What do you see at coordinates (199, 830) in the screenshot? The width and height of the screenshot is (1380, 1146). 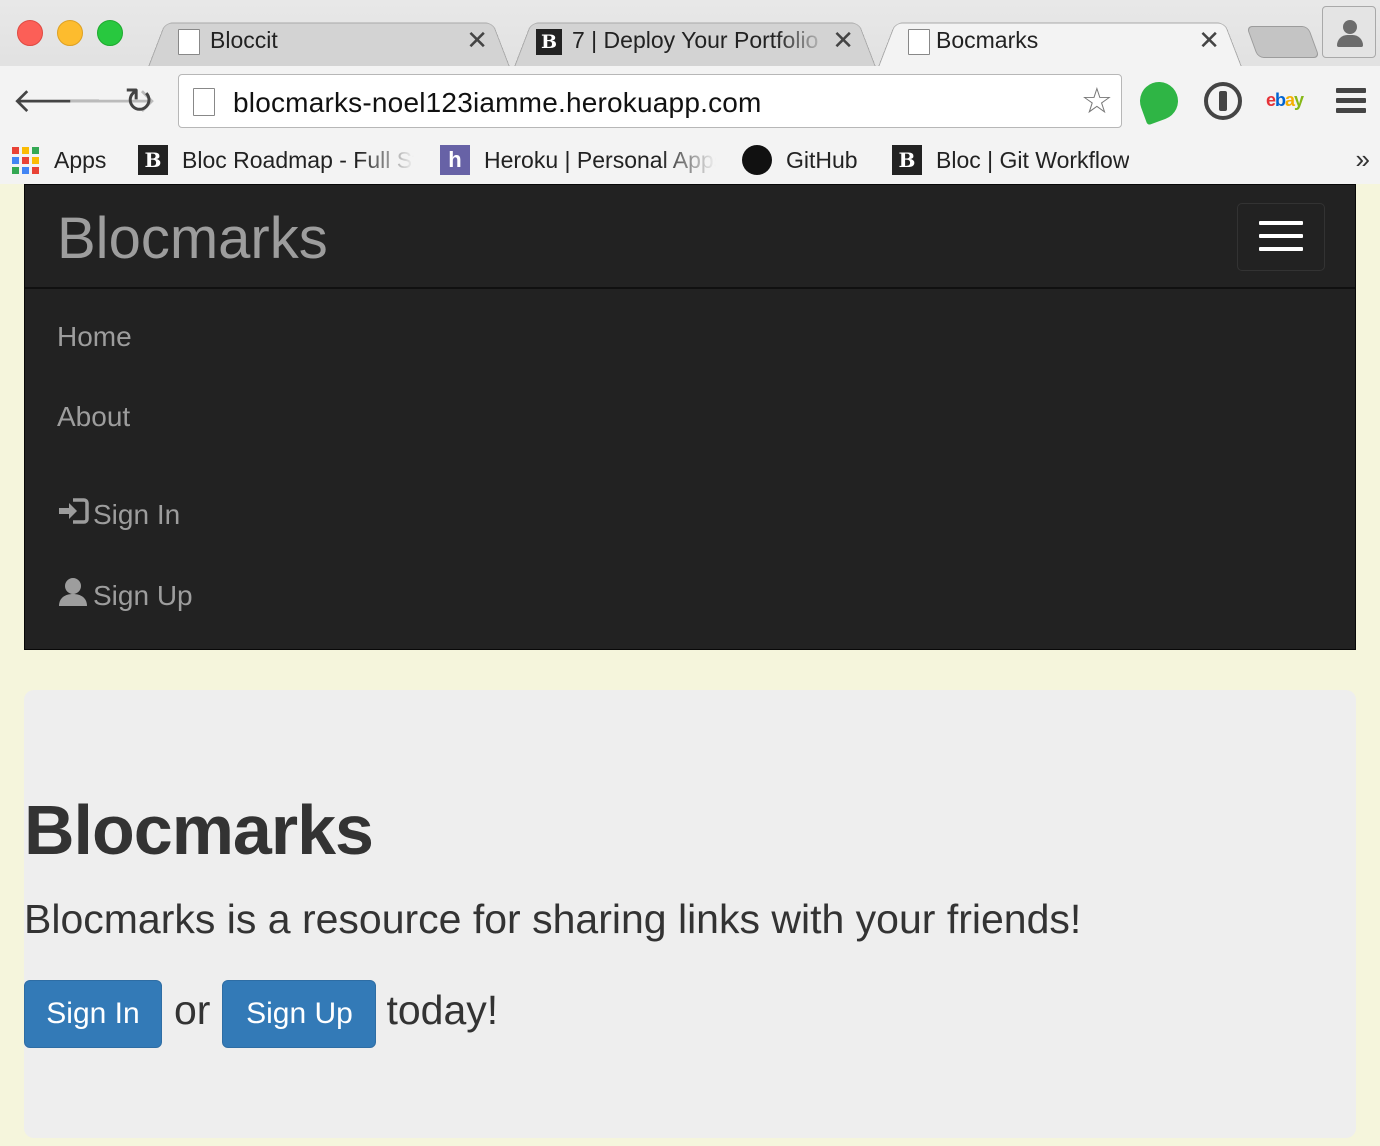 I see `page-title: Blocmarks` at bounding box center [199, 830].